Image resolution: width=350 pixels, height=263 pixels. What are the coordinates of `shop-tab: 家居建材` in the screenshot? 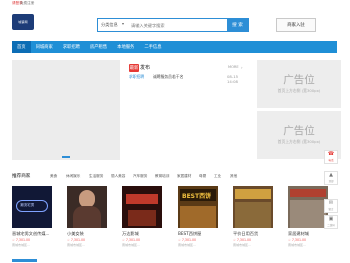 It's located at (184, 176).